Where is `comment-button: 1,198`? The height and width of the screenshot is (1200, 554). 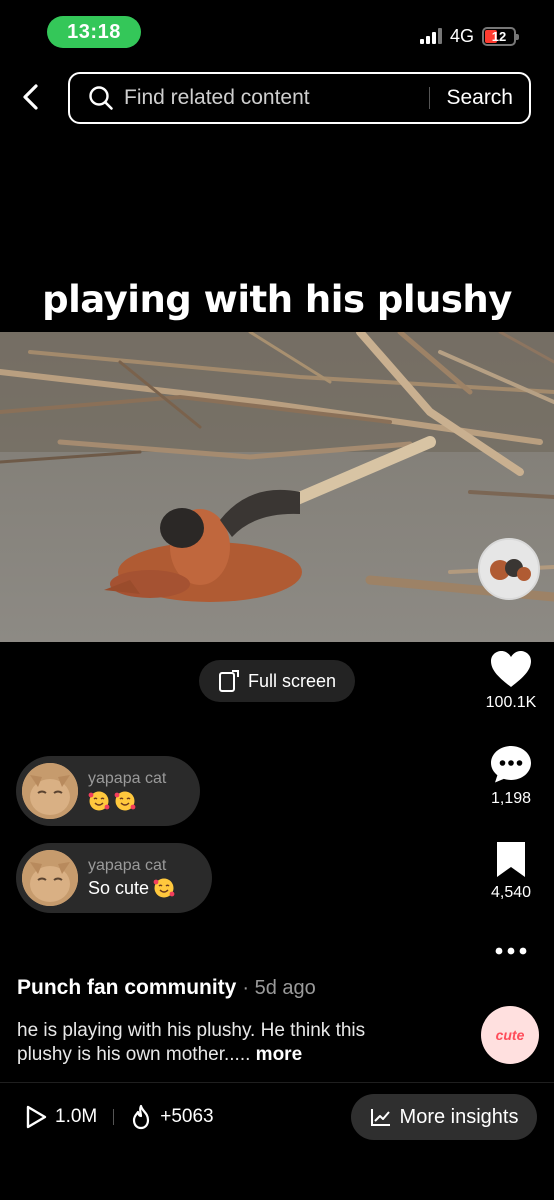
comment-button: 1,198 is located at coordinates (511, 776).